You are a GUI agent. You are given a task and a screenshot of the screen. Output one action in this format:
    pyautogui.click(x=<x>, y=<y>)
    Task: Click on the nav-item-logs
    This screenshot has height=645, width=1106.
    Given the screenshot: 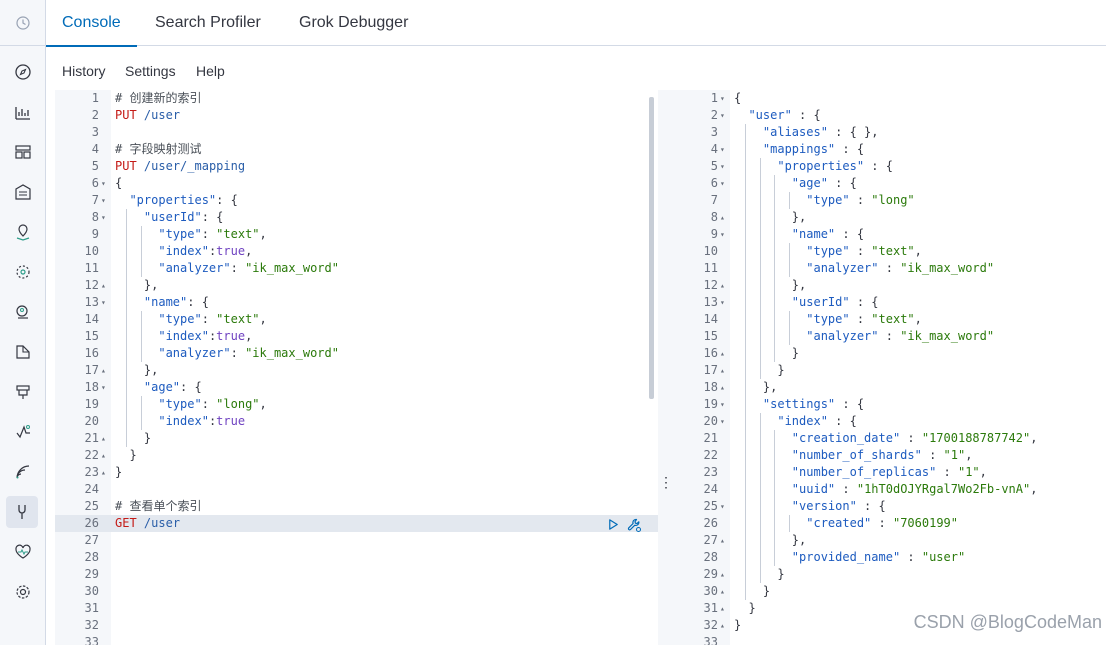 What is the action you would take?
    pyautogui.click(x=23, y=352)
    